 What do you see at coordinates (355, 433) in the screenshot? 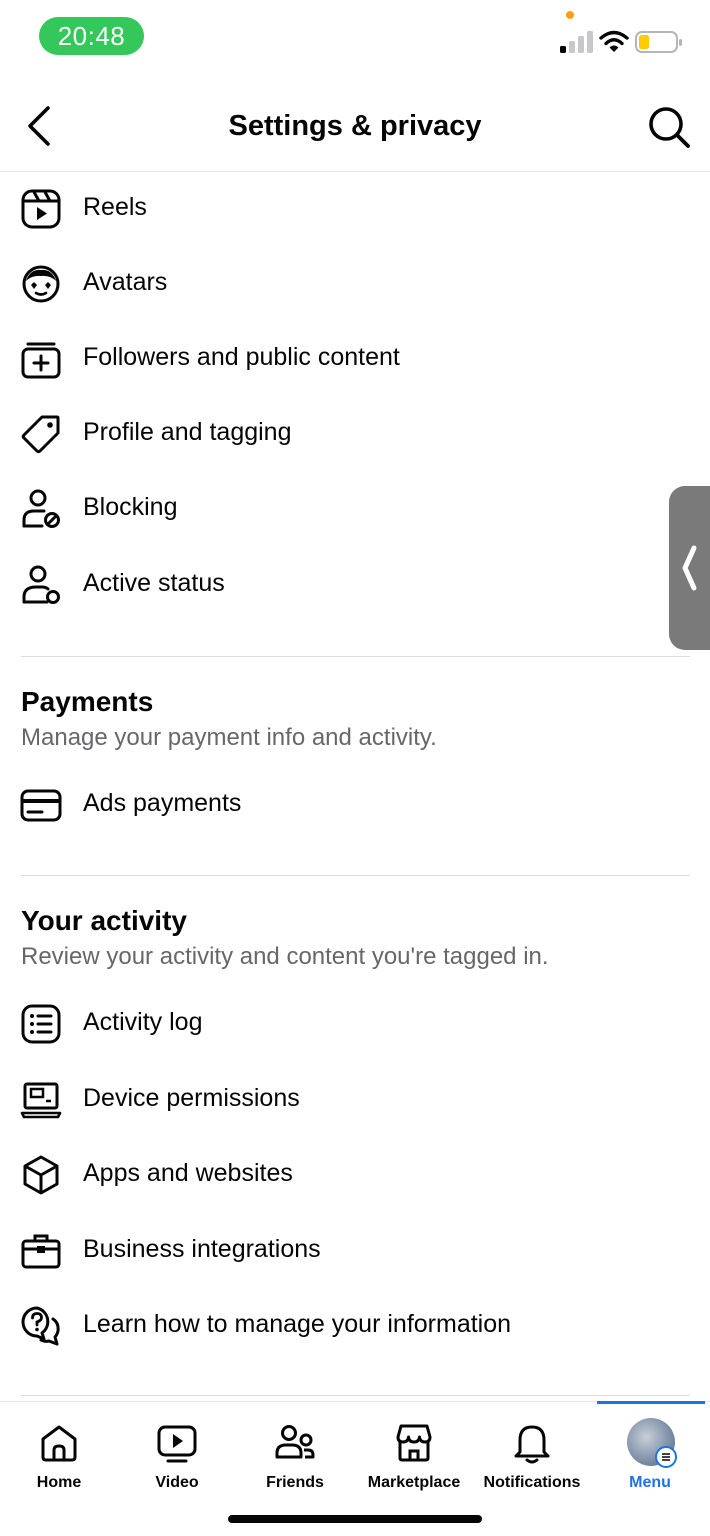
I see `settings-item-profile-tagging: Profile and tagging` at bounding box center [355, 433].